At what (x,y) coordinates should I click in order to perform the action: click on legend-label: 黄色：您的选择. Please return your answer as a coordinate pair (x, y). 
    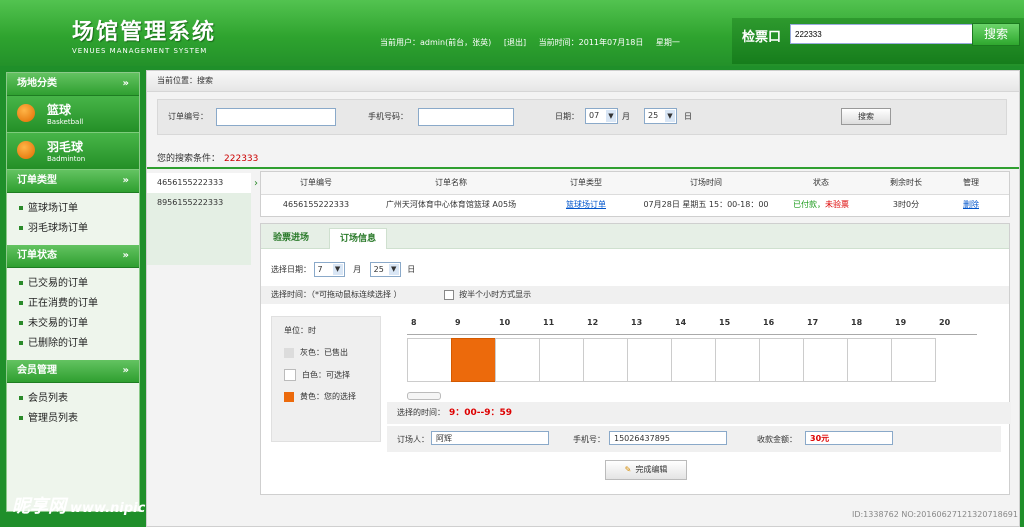
    Looking at the image, I should click on (328, 396).